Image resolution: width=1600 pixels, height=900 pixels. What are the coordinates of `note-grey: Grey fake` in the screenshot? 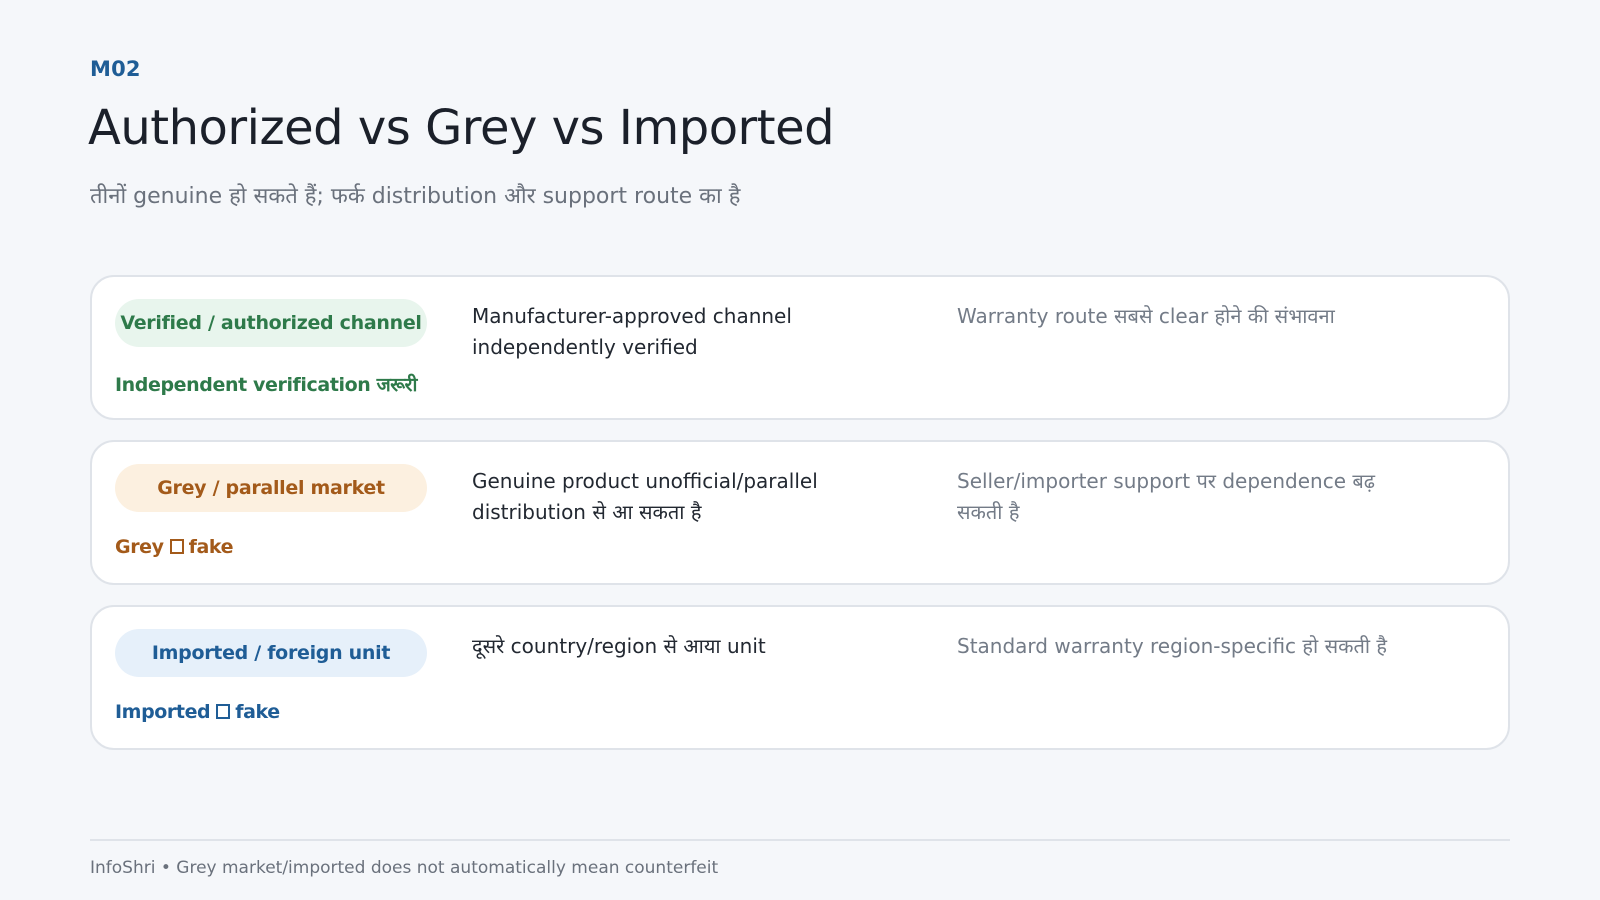 It's located at (174, 547).